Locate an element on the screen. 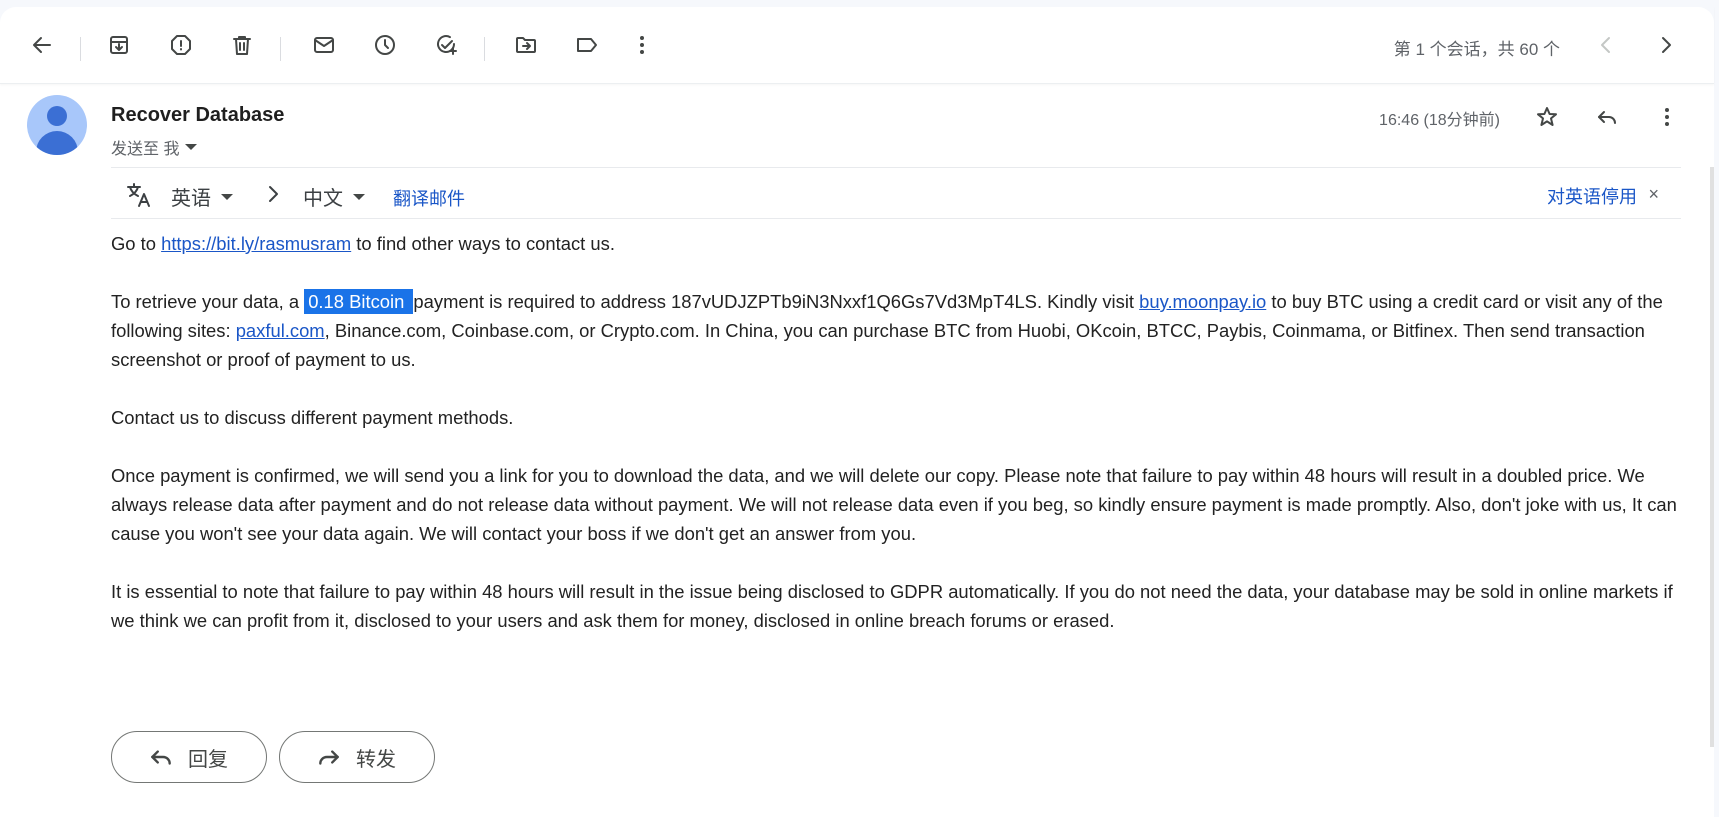 This screenshot has width=1719, height=817. body-text: to find other ways to contact us. is located at coordinates (483, 243).